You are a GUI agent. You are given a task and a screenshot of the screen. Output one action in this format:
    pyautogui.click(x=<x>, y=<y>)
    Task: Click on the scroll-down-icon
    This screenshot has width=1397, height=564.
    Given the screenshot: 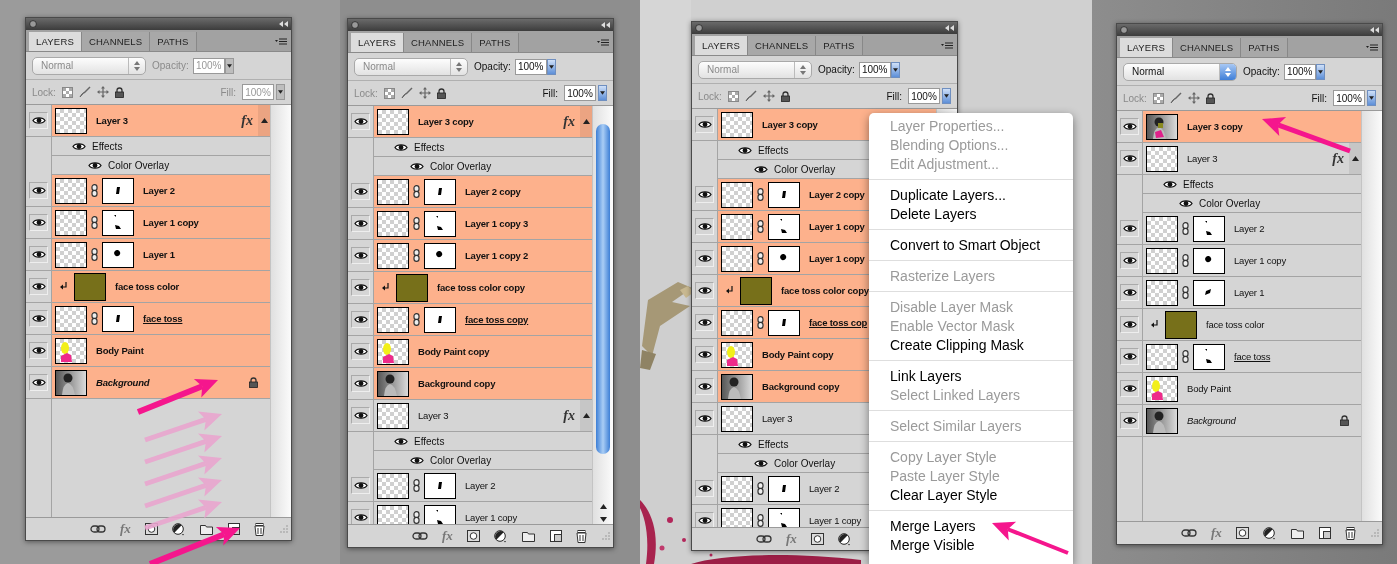 What is the action you would take?
    pyautogui.click(x=603, y=519)
    